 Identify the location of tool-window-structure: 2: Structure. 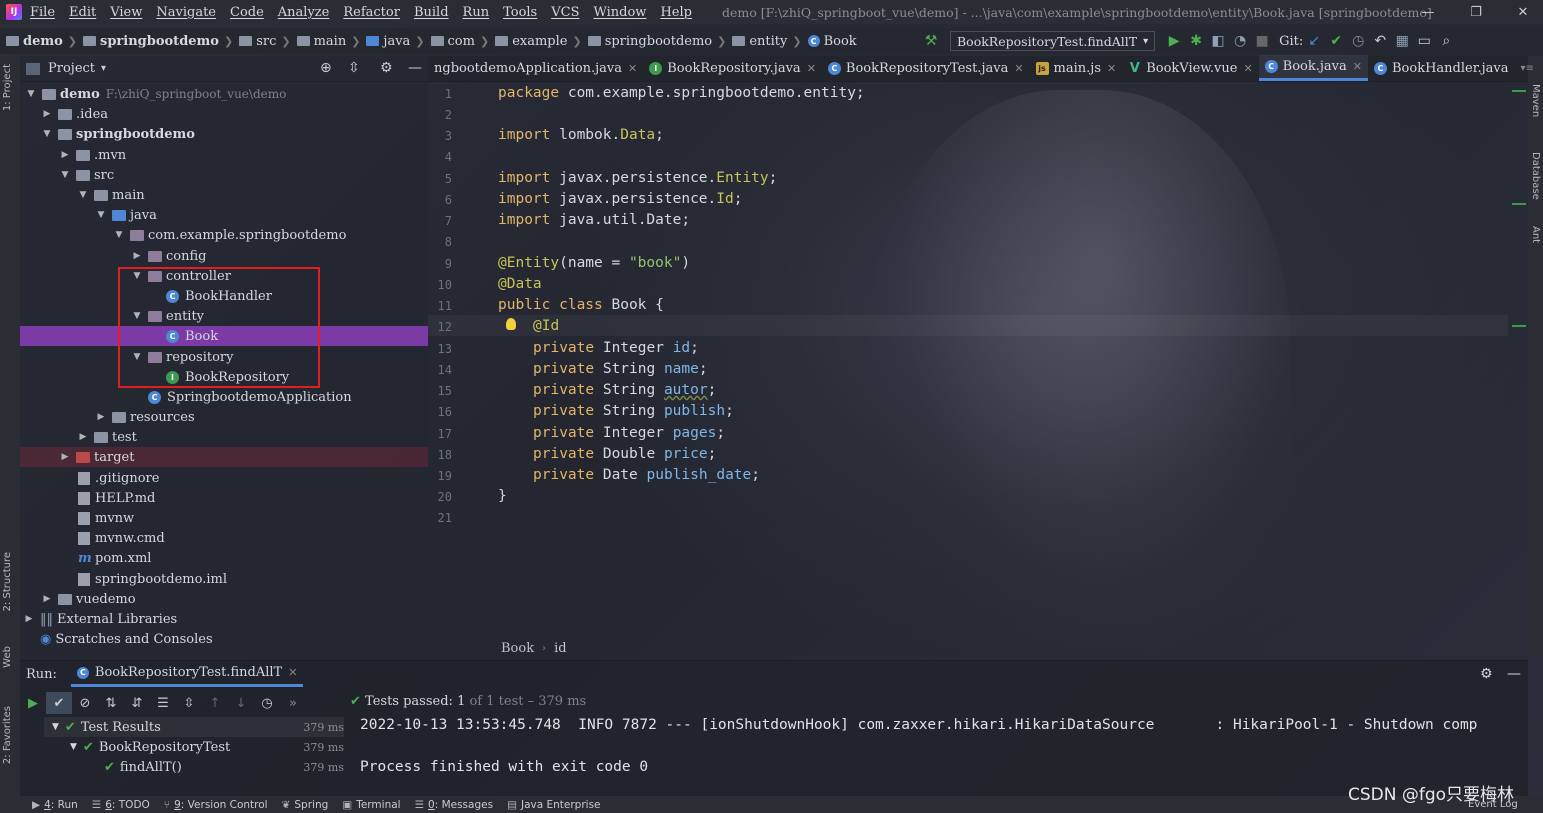
(7, 581).